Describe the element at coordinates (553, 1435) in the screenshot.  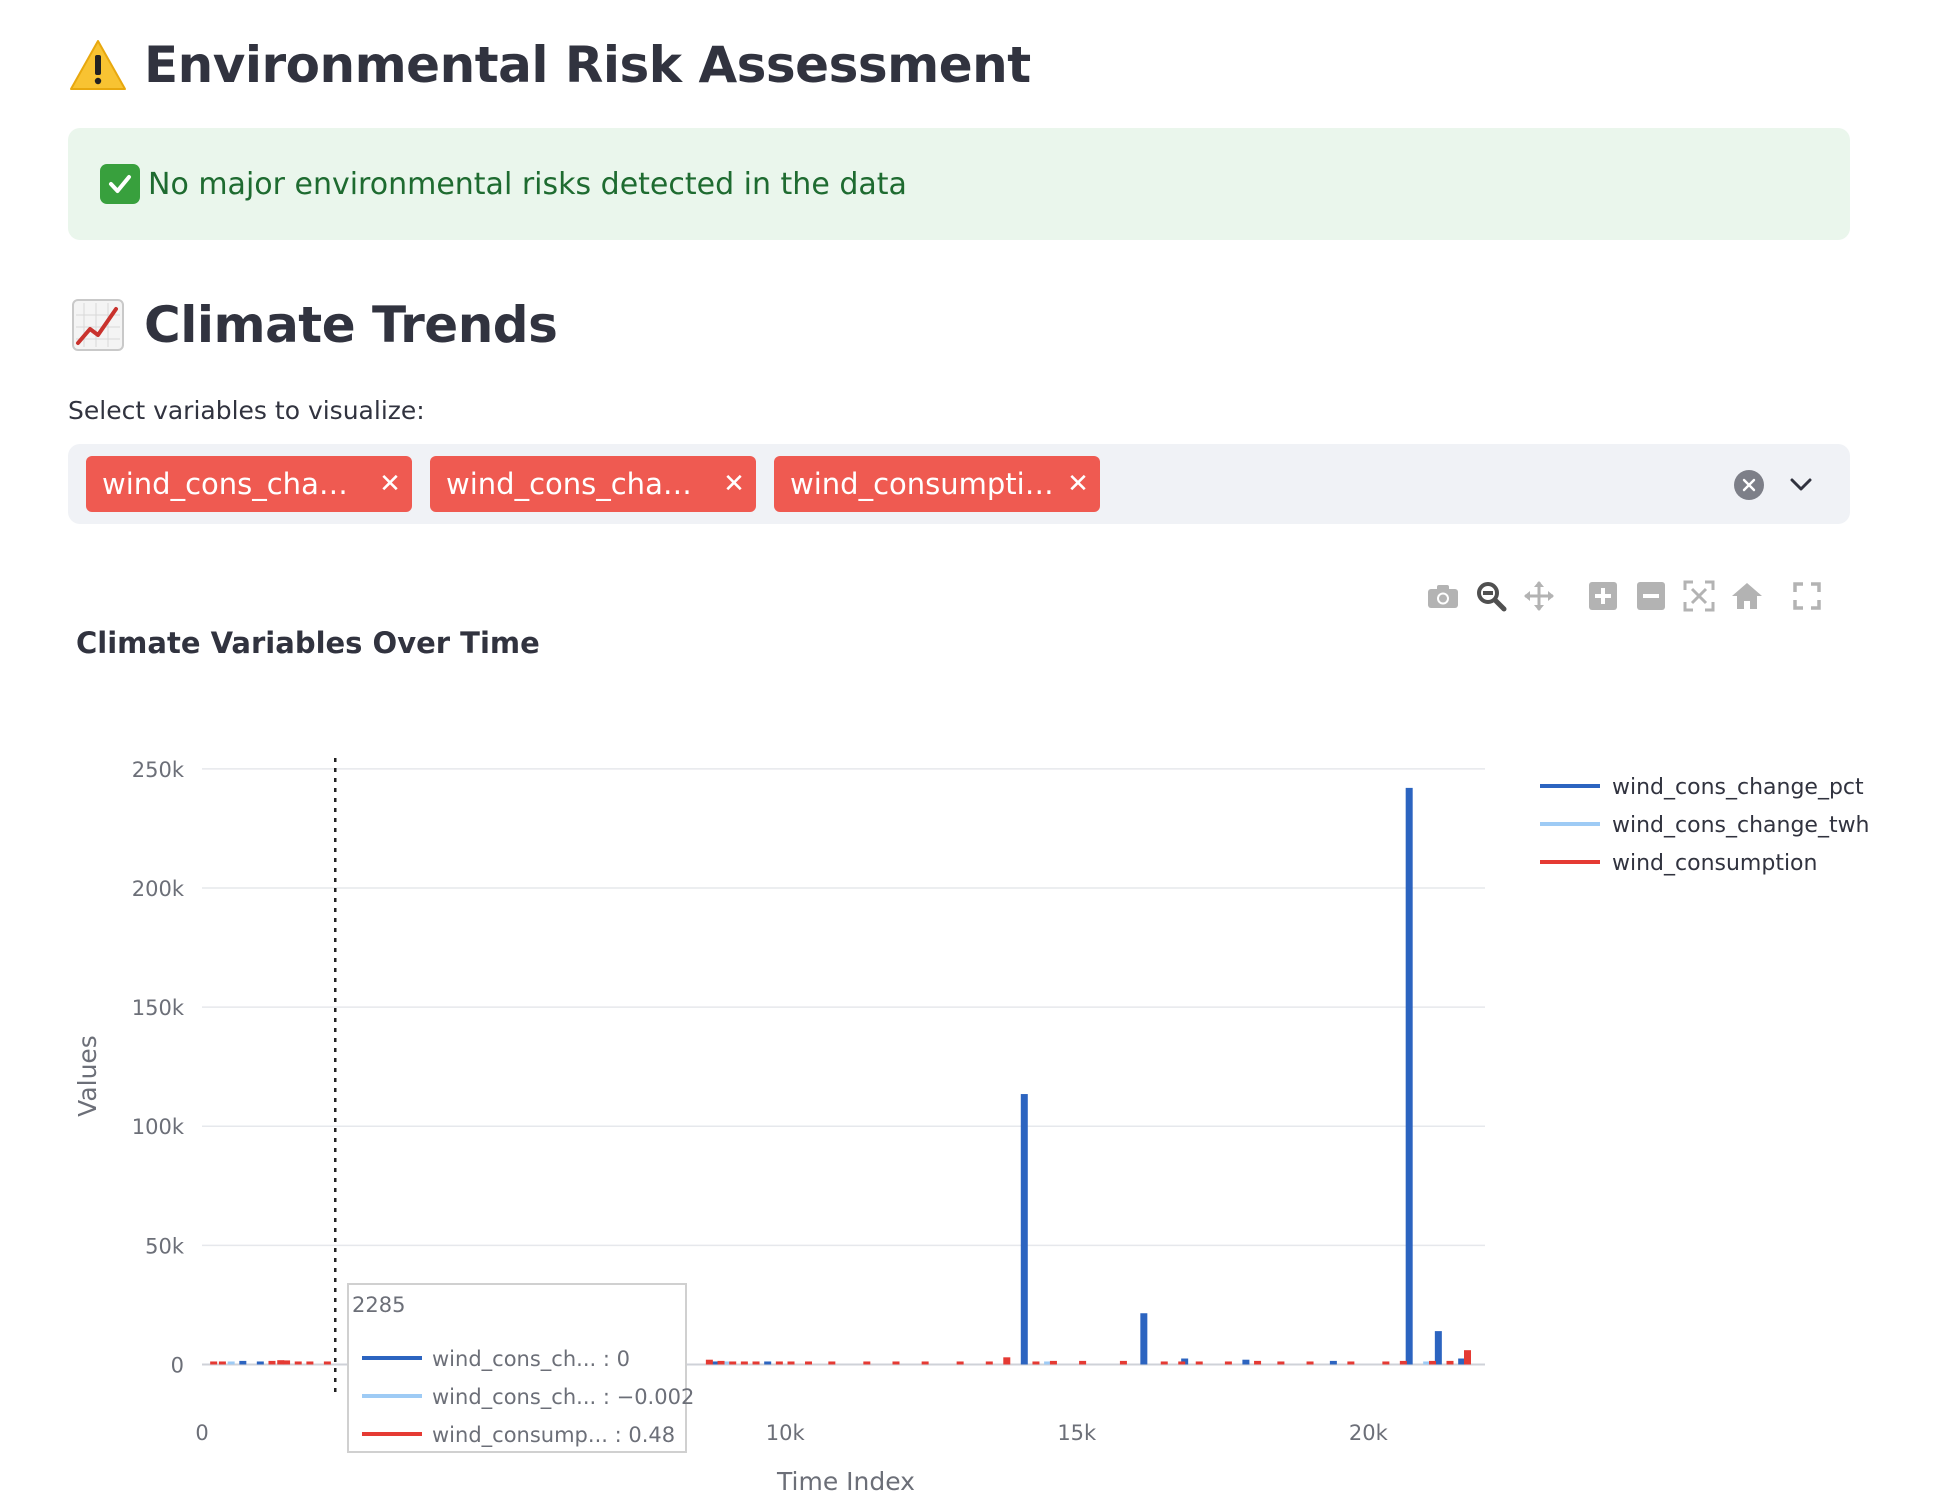
I see `hover-row-label: wind_consump... : 0.48` at that location.